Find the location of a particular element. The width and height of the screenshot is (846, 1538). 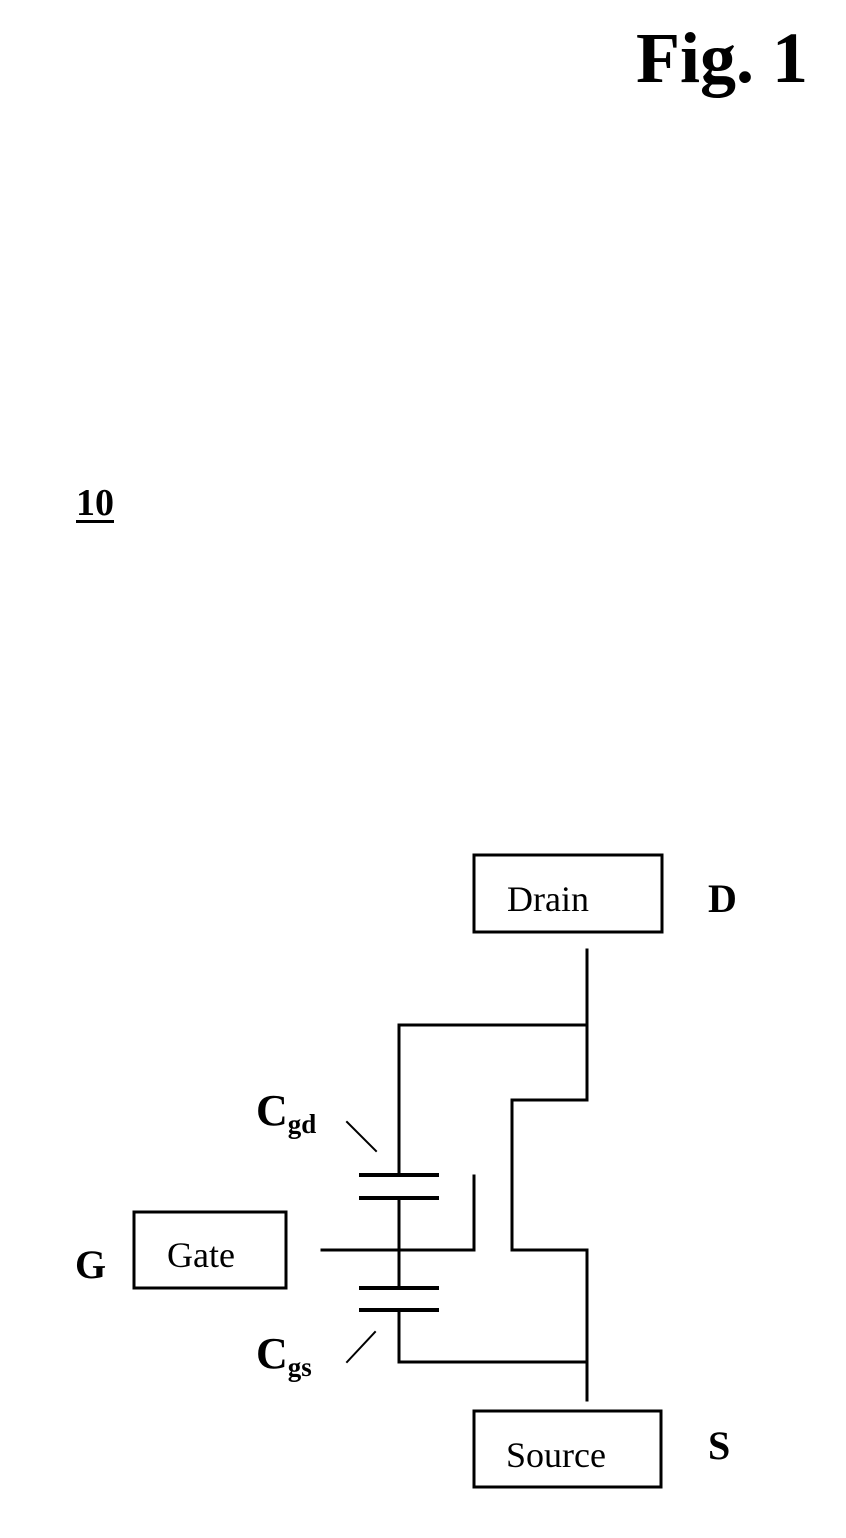

cgs-label-sub: gs is located at coordinates (300, 1367).